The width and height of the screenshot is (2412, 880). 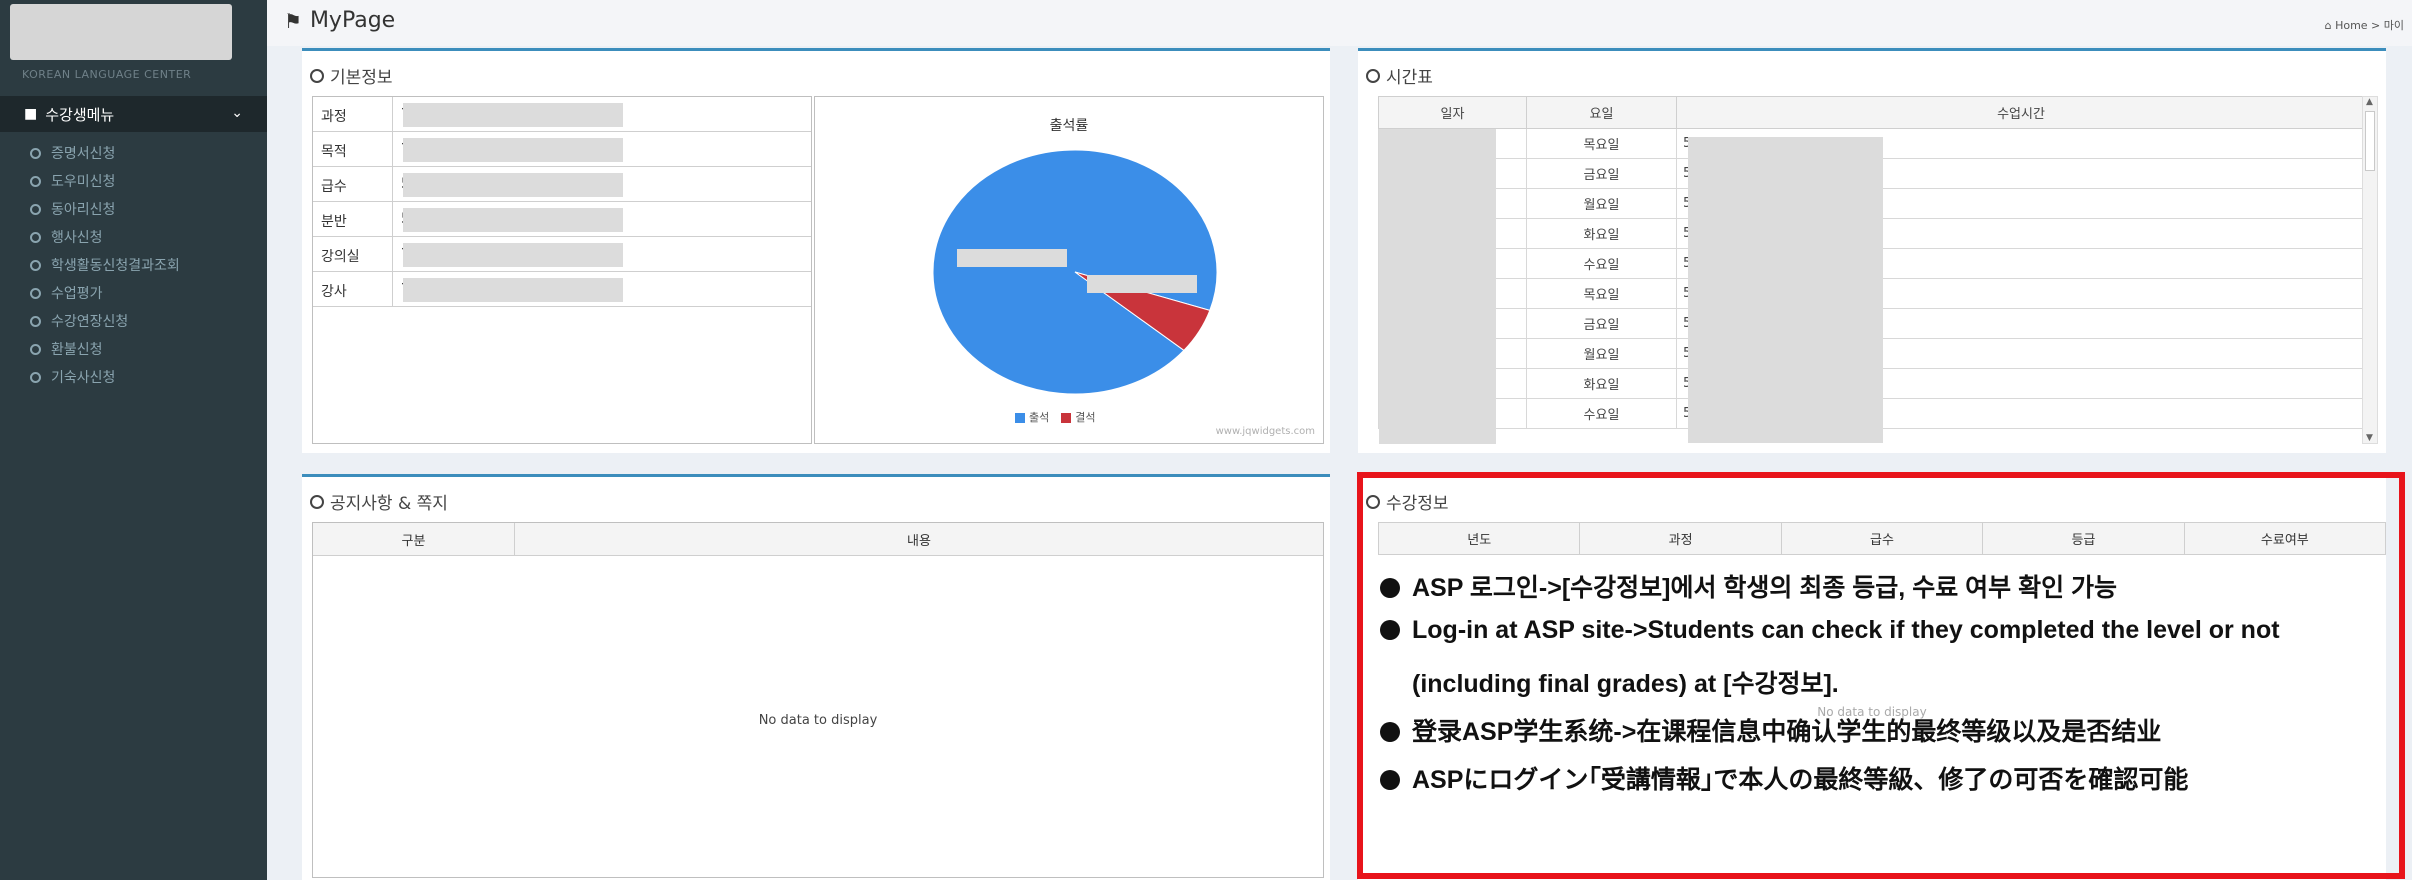 I want to click on student-menu-toggle: ■ 수강생메뉴 ⌄, so click(x=133, y=114).